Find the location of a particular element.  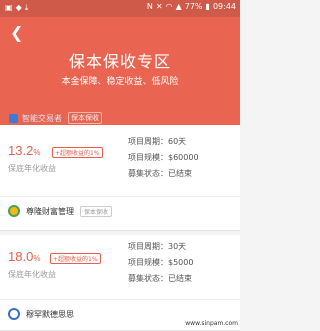

project-scale: 项目规模：$60000 is located at coordinates (163, 157).